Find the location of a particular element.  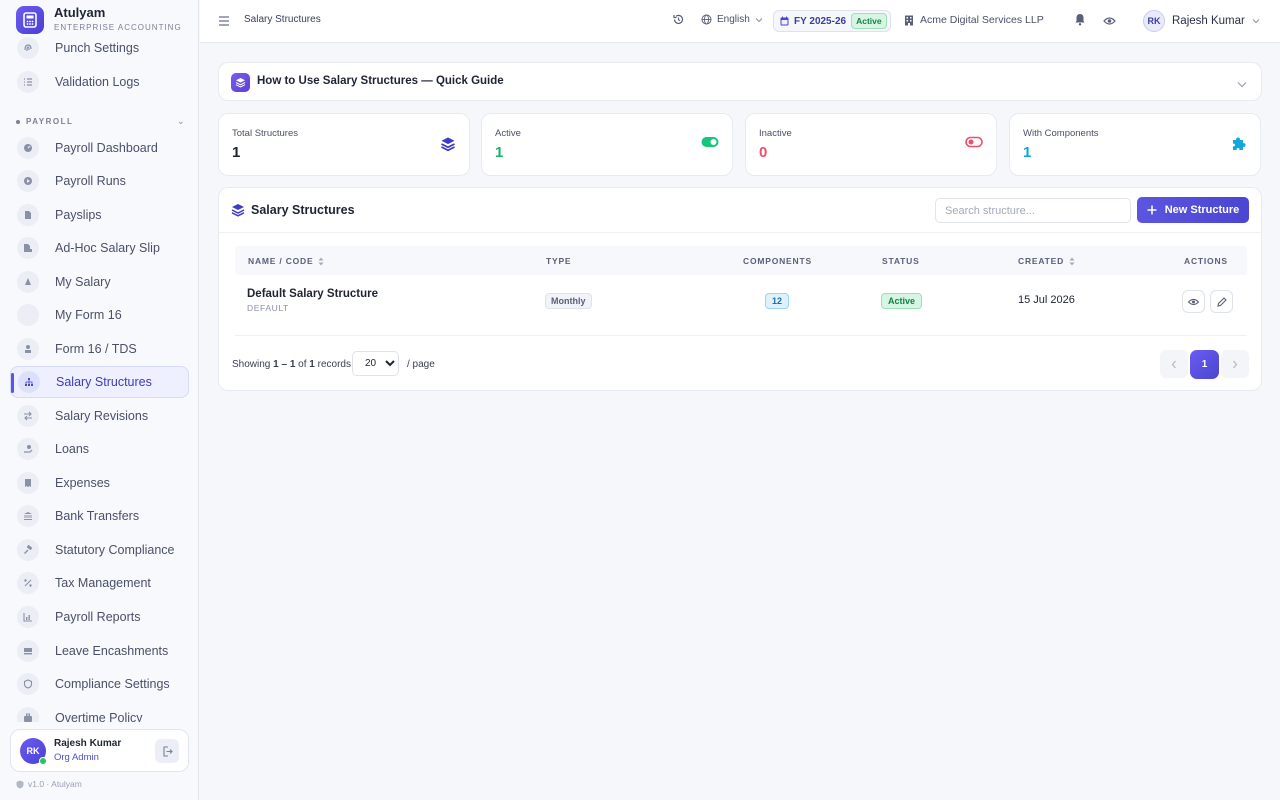

pagination-prev-button is located at coordinates (1174, 364).